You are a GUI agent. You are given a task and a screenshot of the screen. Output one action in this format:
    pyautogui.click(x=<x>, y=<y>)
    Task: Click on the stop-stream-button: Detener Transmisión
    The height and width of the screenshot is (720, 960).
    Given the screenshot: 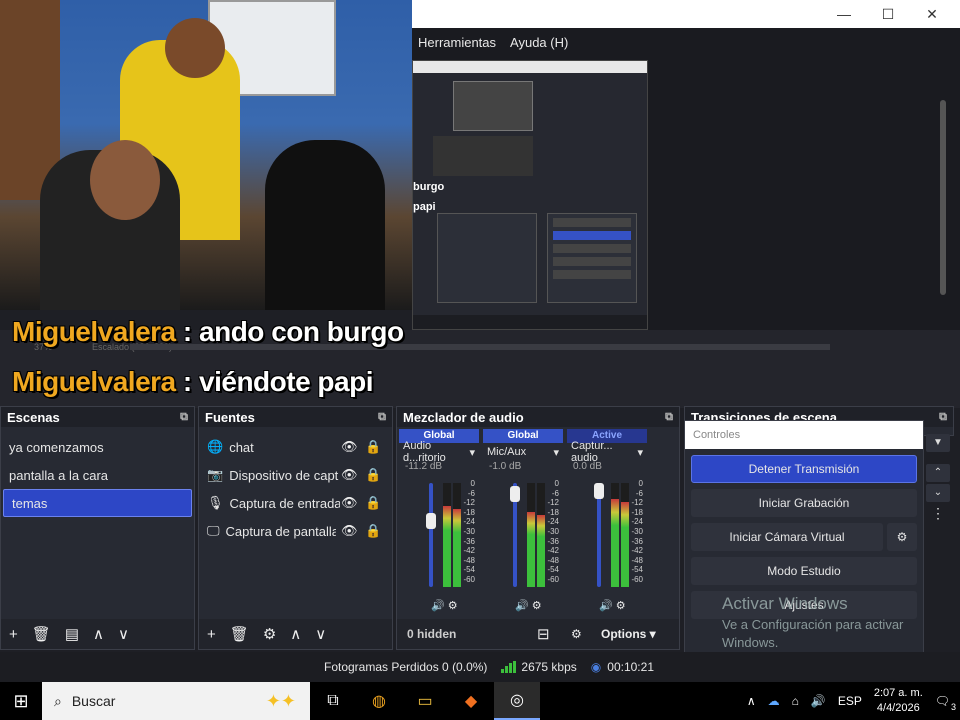 What is the action you would take?
    pyautogui.click(x=804, y=469)
    